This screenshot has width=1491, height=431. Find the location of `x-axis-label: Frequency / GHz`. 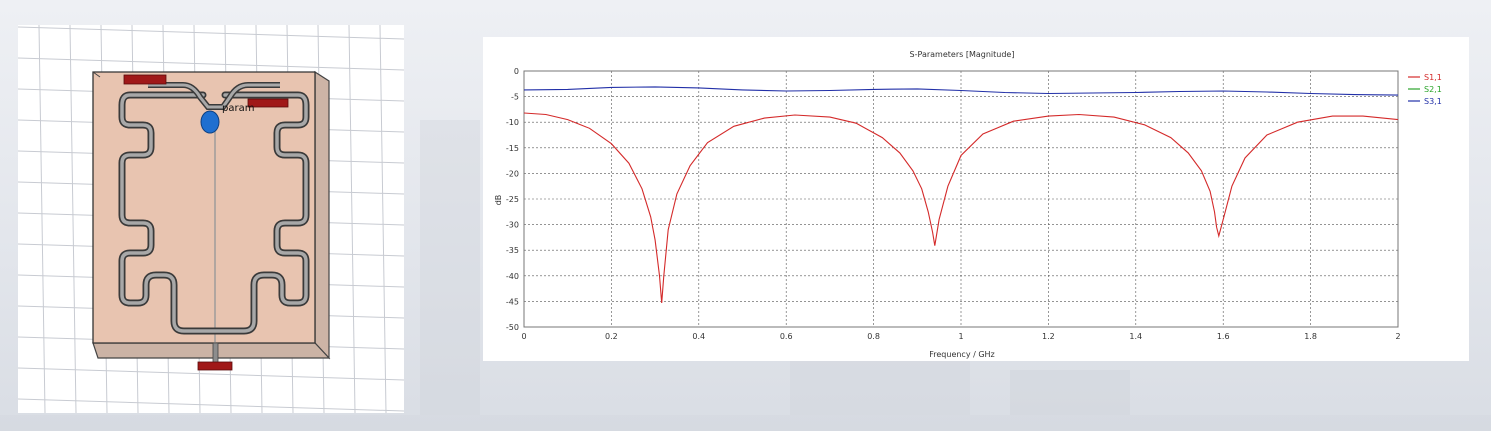

x-axis-label: Frequency / GHz is located at coordinates (962, 354).